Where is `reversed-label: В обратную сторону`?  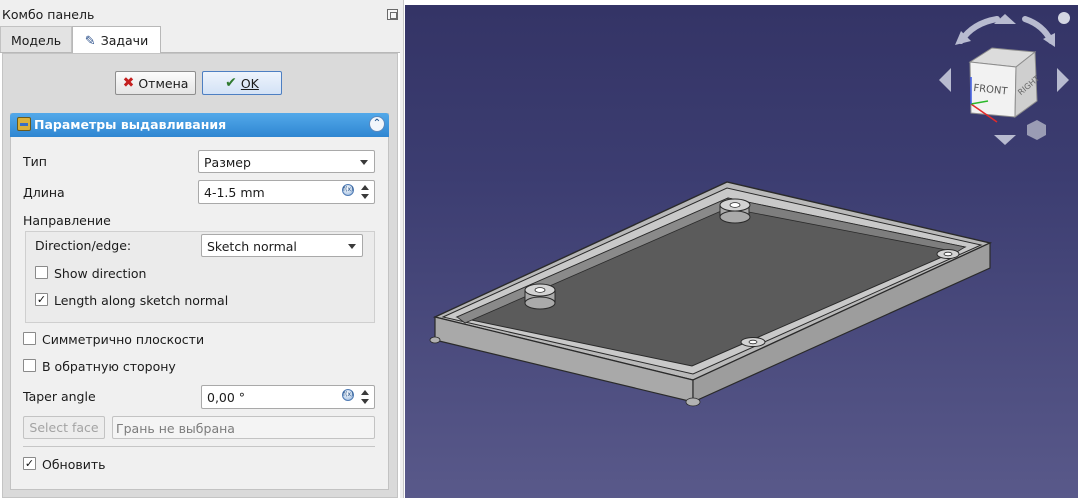
reversed-label: В обратную сторону is located at coordinates (109, 366).